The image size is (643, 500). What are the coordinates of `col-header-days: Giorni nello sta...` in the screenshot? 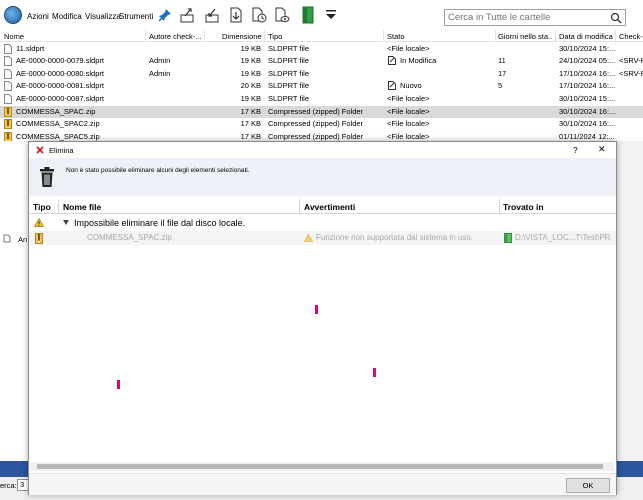 It's located at (525, 36).